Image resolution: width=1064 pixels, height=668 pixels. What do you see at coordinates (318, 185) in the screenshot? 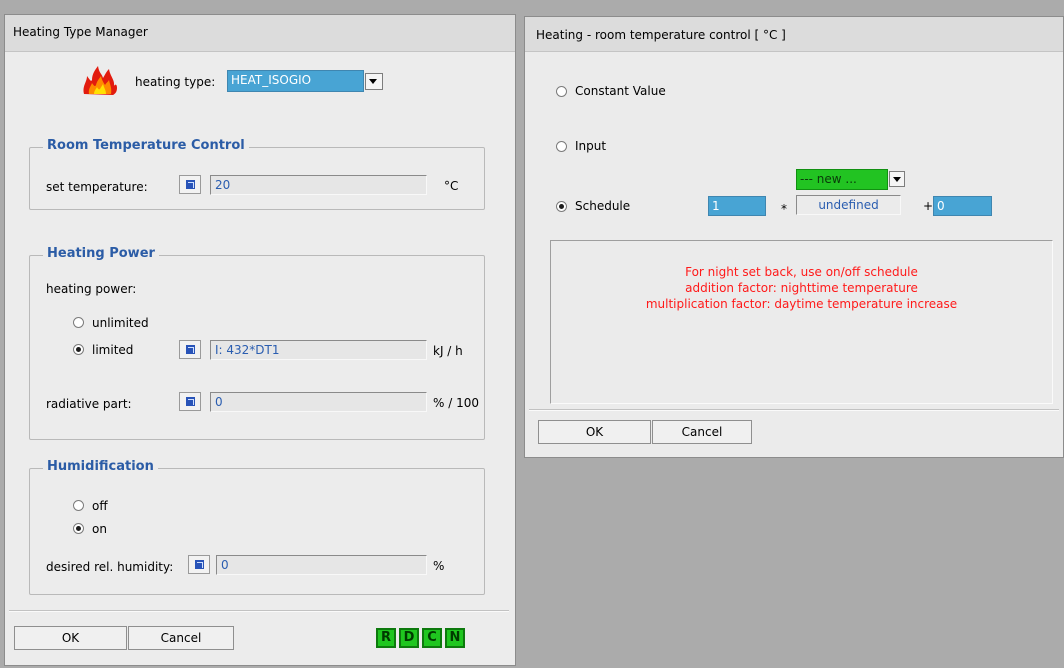
I see `set-temperature-input: 20` at bounding box center [318, 185].